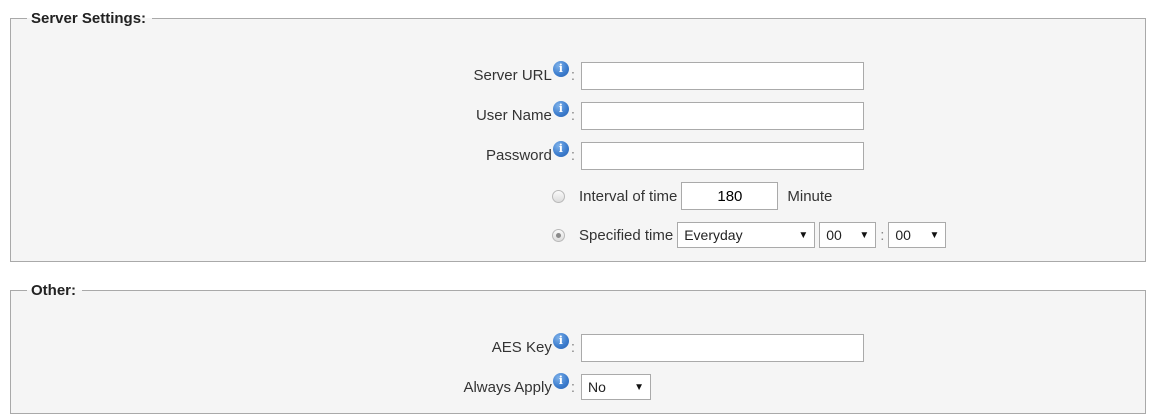 The image size is (1156, 414). What do you see at coordinates (578, 387) in the screenshot?
I see `always-apply-row: Always Apply i : No ▼` at bounding box center [578, 387].